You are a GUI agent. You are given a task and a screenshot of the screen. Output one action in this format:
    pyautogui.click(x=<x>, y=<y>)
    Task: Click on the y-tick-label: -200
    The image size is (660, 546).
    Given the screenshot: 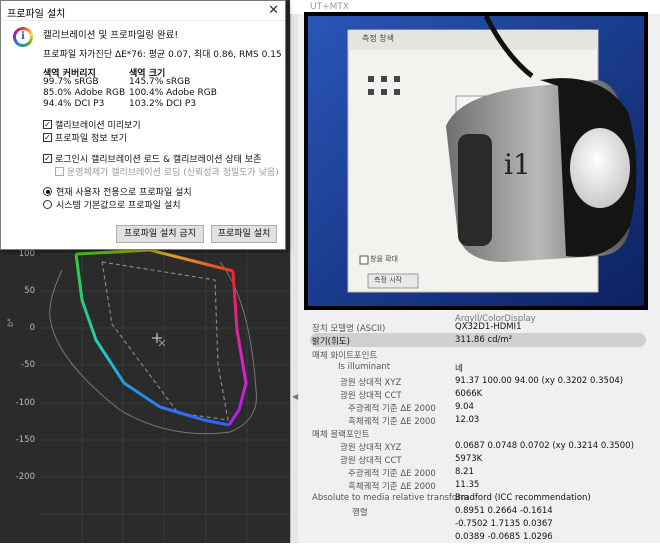 What is the action you would take?
    pyautogui.click(x=25, y=477)
    